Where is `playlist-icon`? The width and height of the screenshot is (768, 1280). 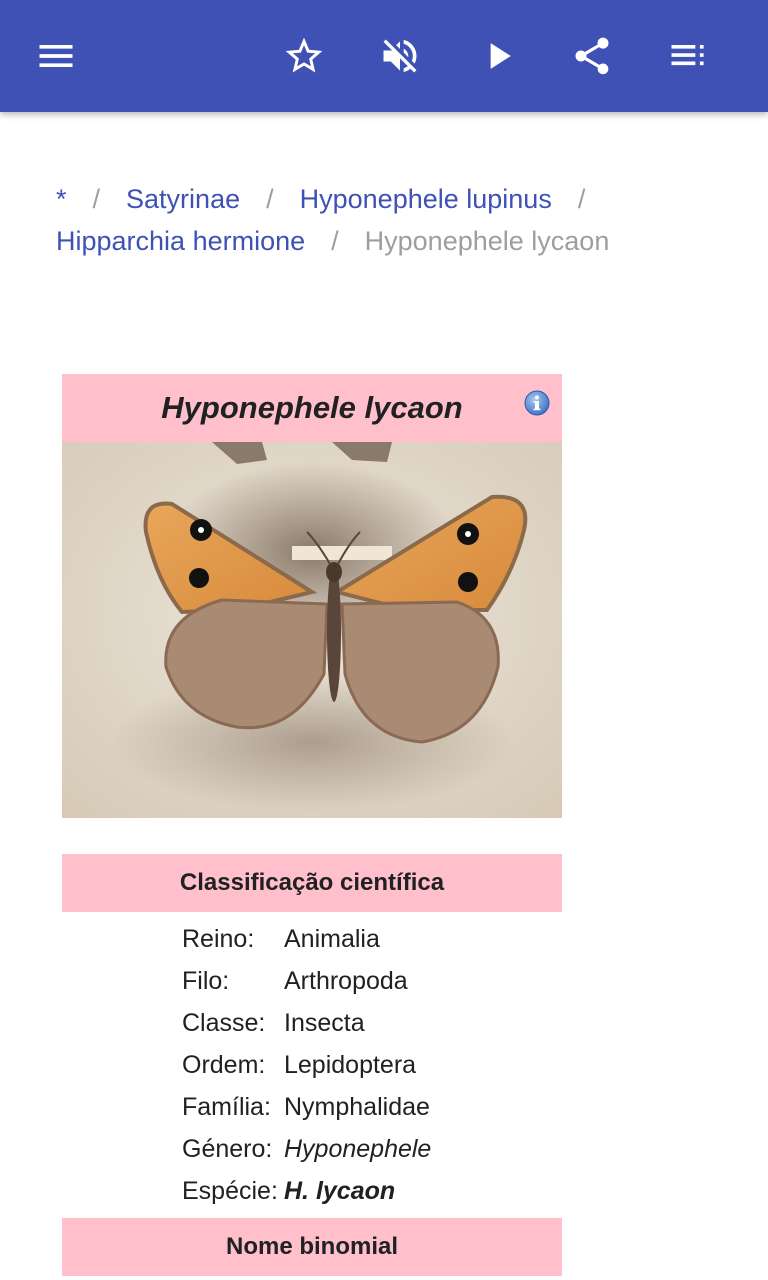 playlist-icon is located at coordinates (687, 55).